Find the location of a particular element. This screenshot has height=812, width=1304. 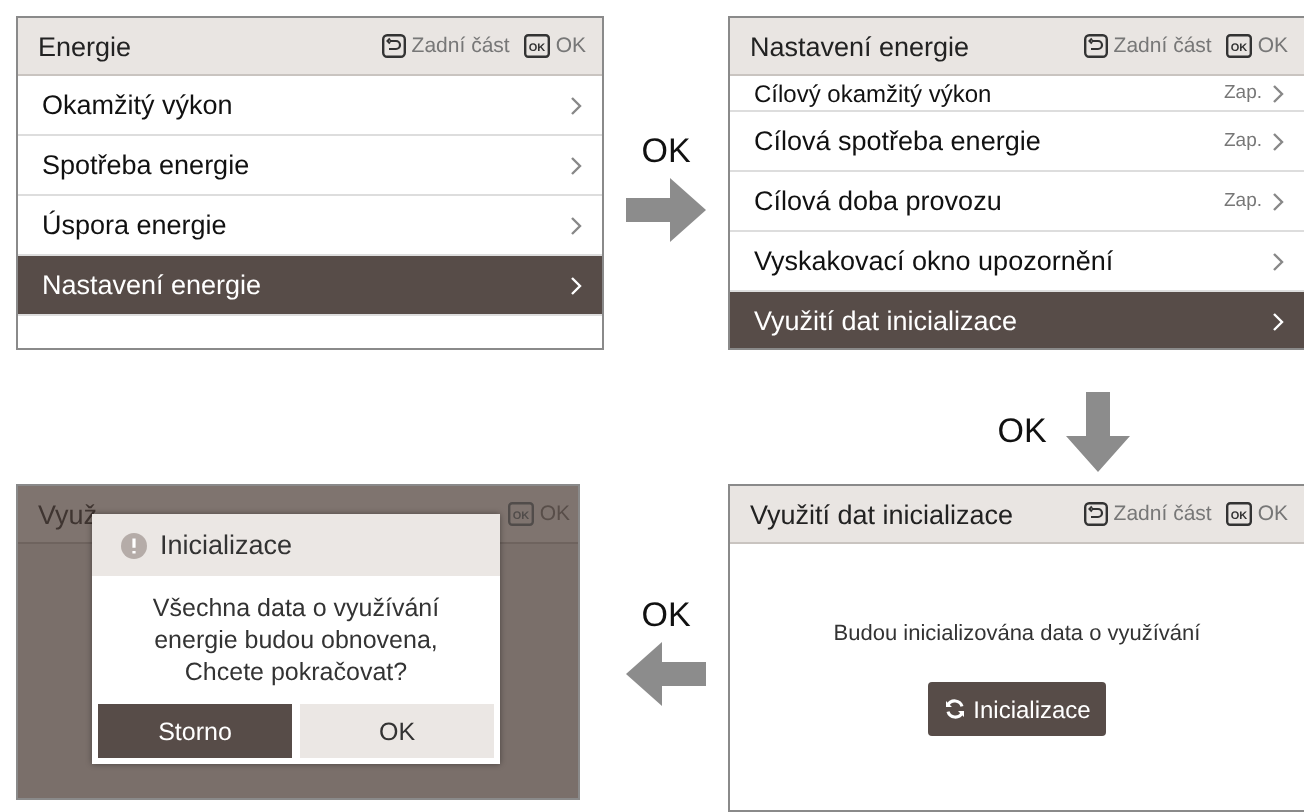

menu-item: Spotřeba energie is located at coordinates (310, 166).